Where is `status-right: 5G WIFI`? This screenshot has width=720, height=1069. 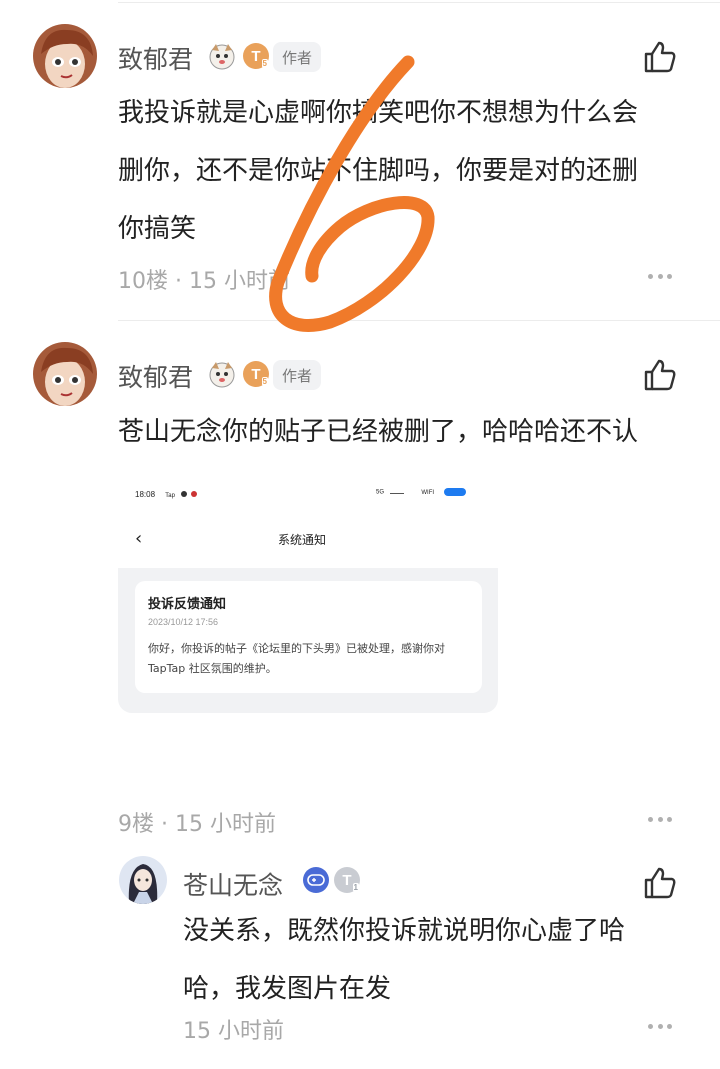 status-right: 5G WIFI is located at coordinates (421, 492).